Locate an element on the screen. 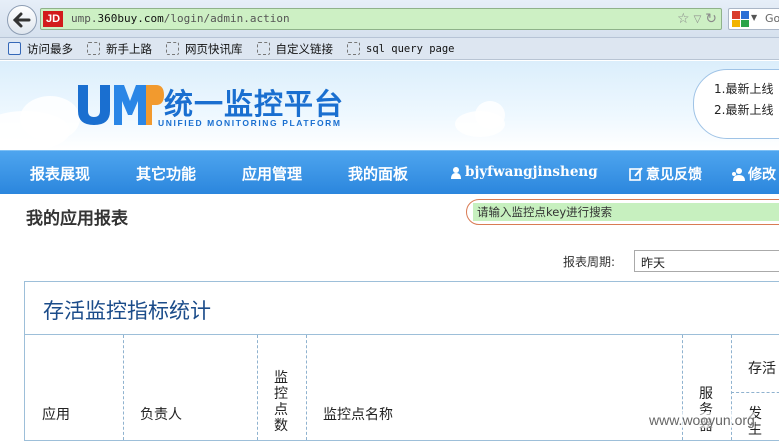 This screenshot has width=779, height=441. bookmark-sql-query-page: sql query page is located at coordinates (401, 48).